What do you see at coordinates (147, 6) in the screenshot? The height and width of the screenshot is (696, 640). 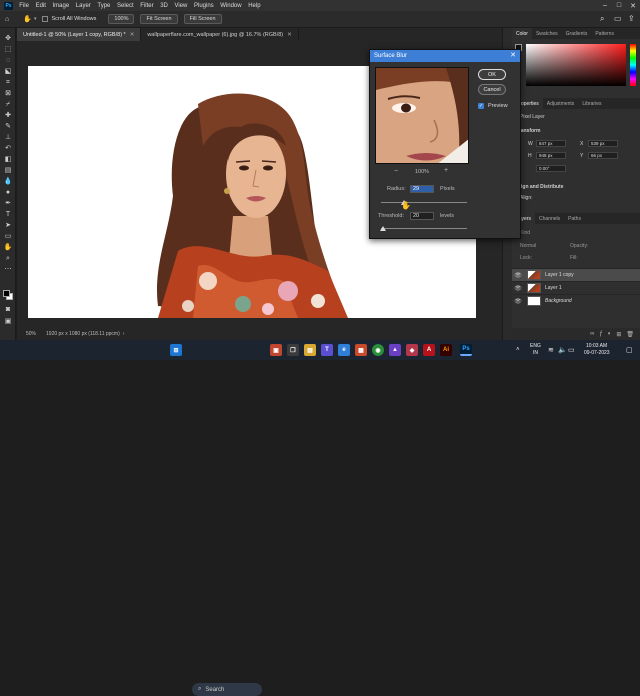 I see `menu-filter: Filter` at bounding box center [147, 6].